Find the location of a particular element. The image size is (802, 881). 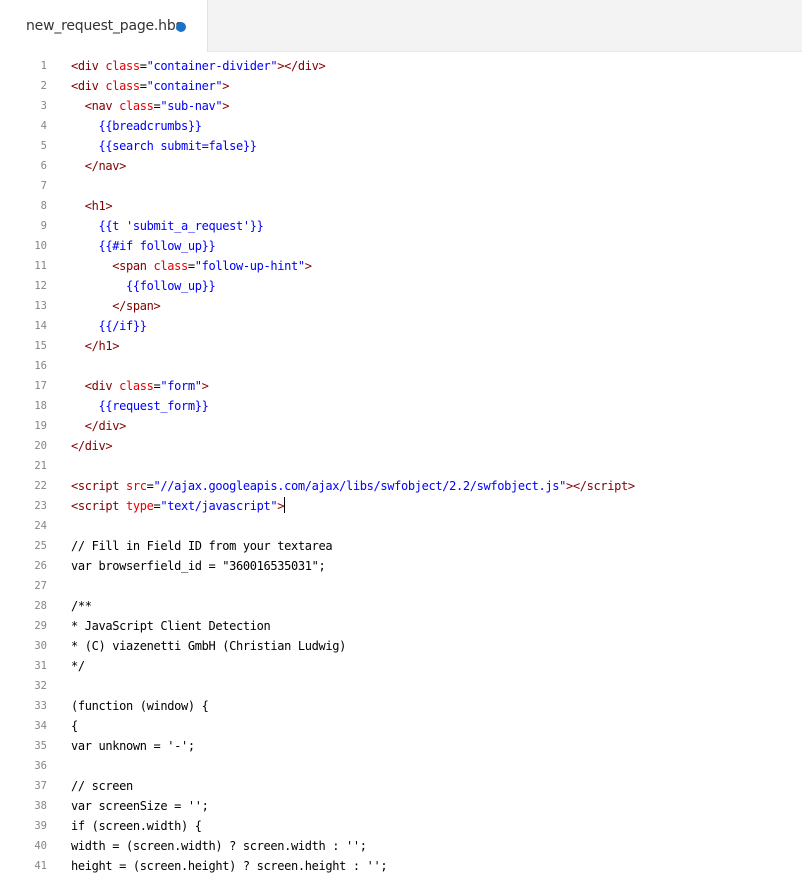

line-number: 23 is located at coordinates (40, 506).